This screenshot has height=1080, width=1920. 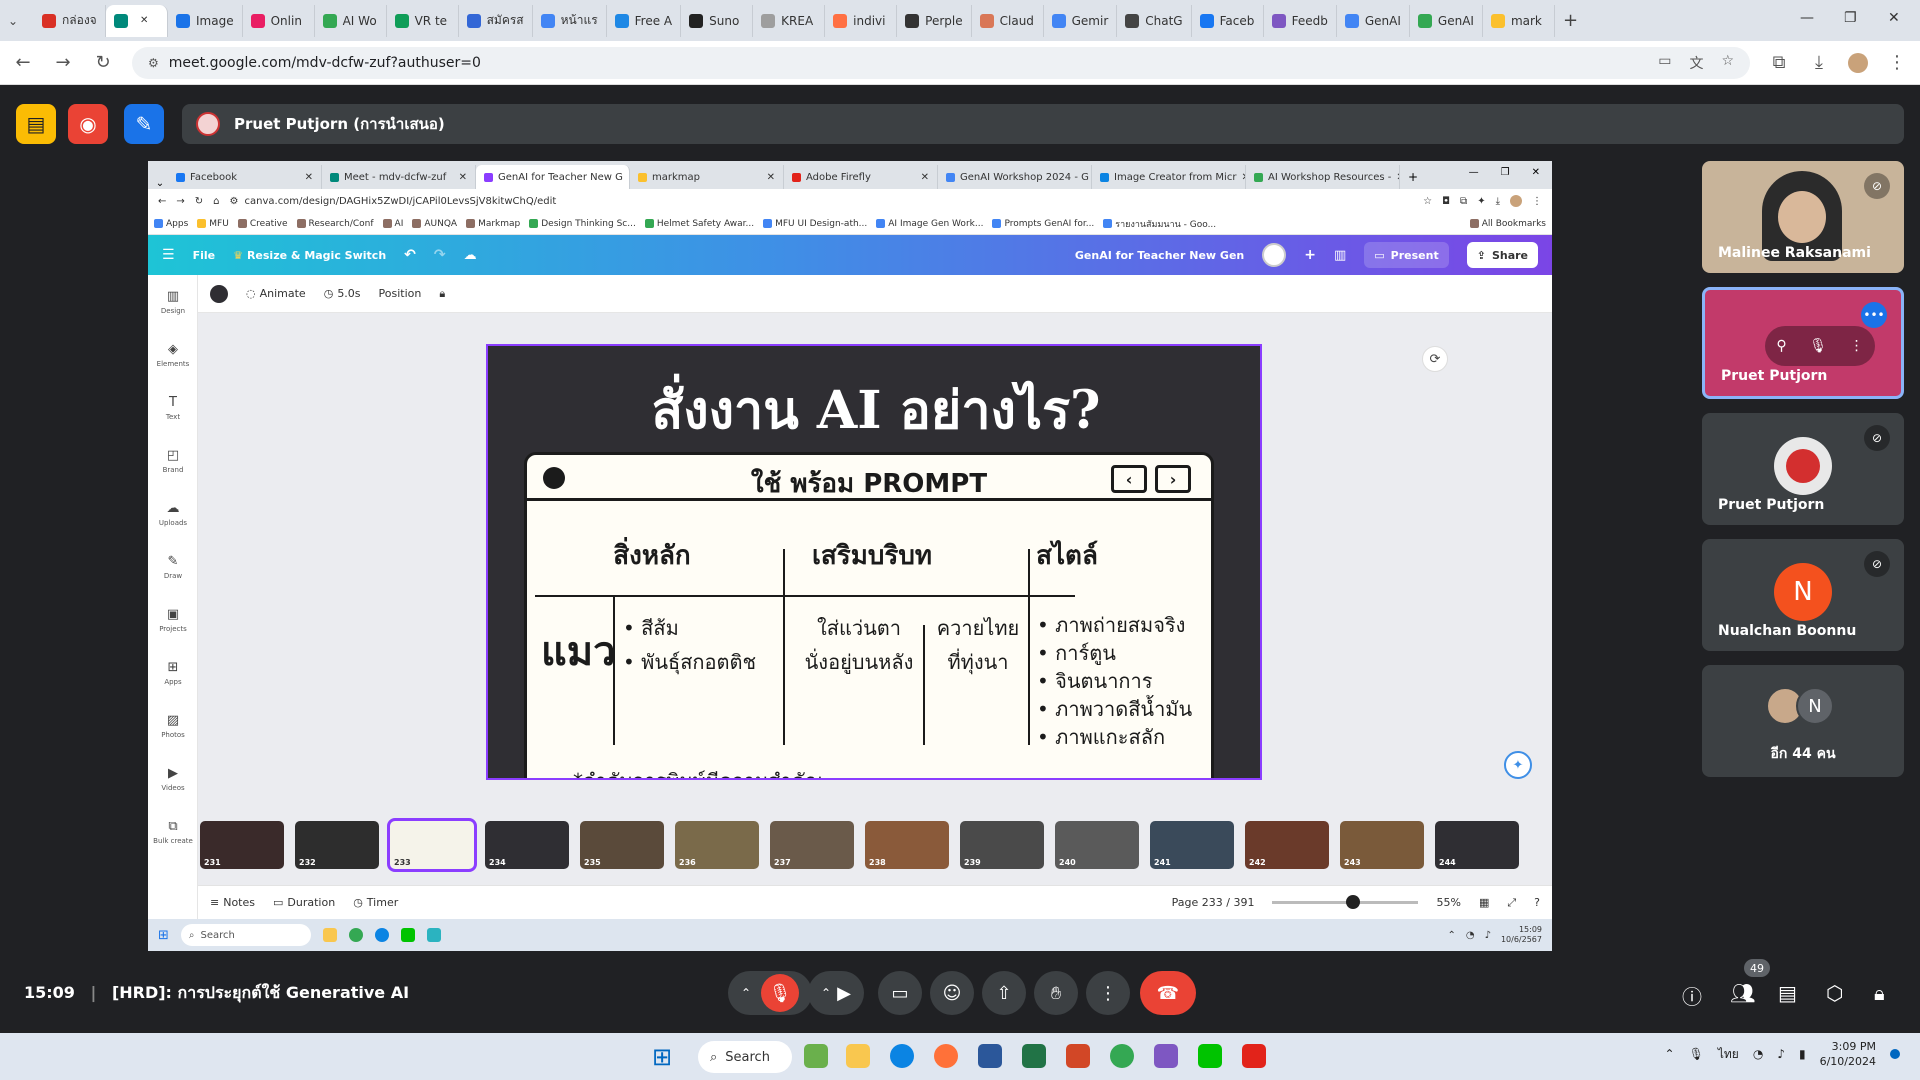 What do you see at coordinates (874, 409) in the screenshot?
I see `slide-title: สั่งงาน AI อย่างไร?` at bounding box center [874, 409].